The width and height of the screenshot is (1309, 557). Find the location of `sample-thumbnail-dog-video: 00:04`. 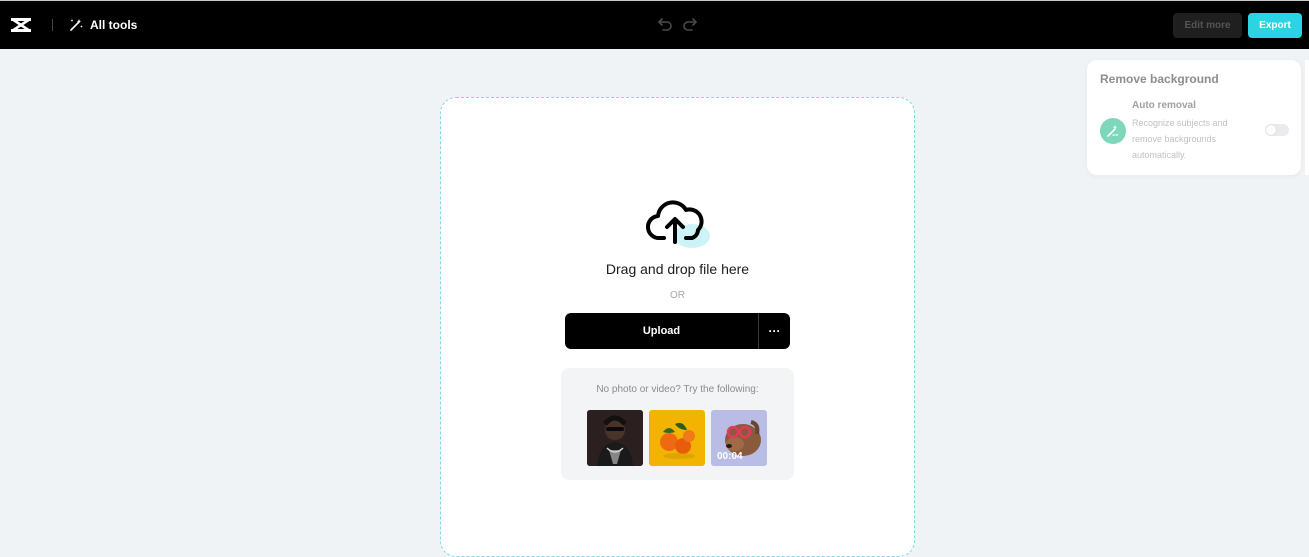

sample-thumbnail-dog-video: 00:04 is located at coordinates (739, 438).